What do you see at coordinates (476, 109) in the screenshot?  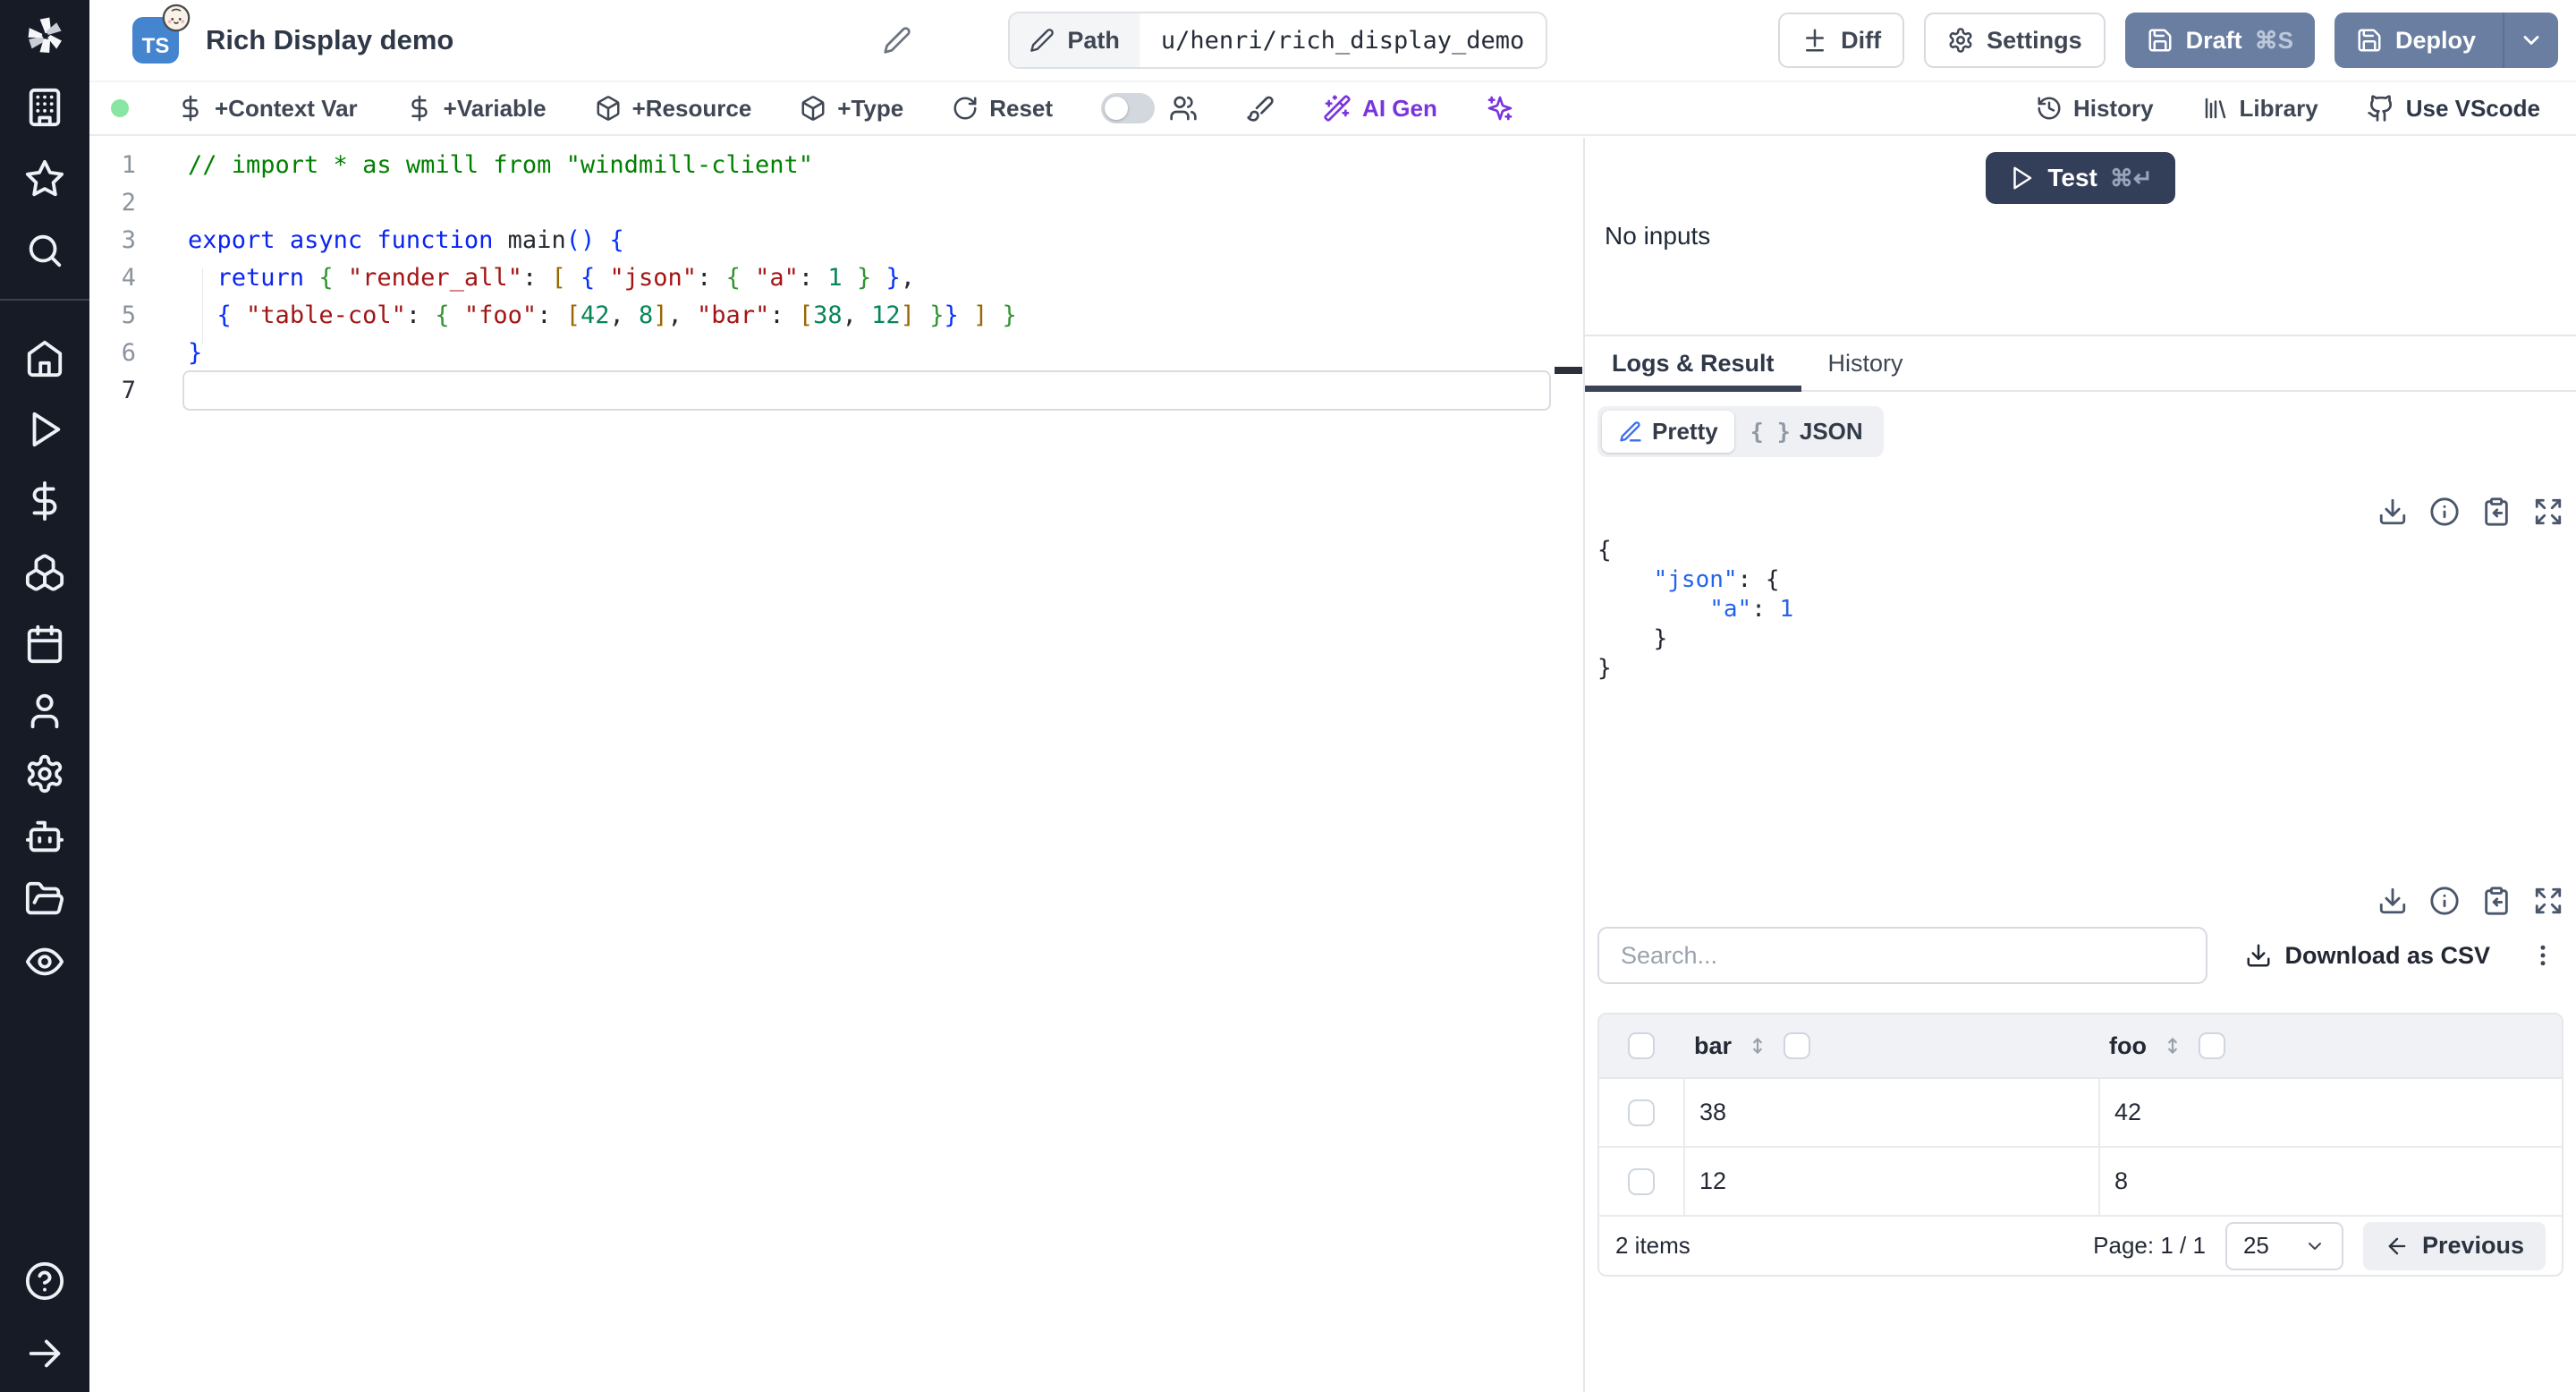 I see `add-variable-button: +Variable` at bounding box center [476, 109].